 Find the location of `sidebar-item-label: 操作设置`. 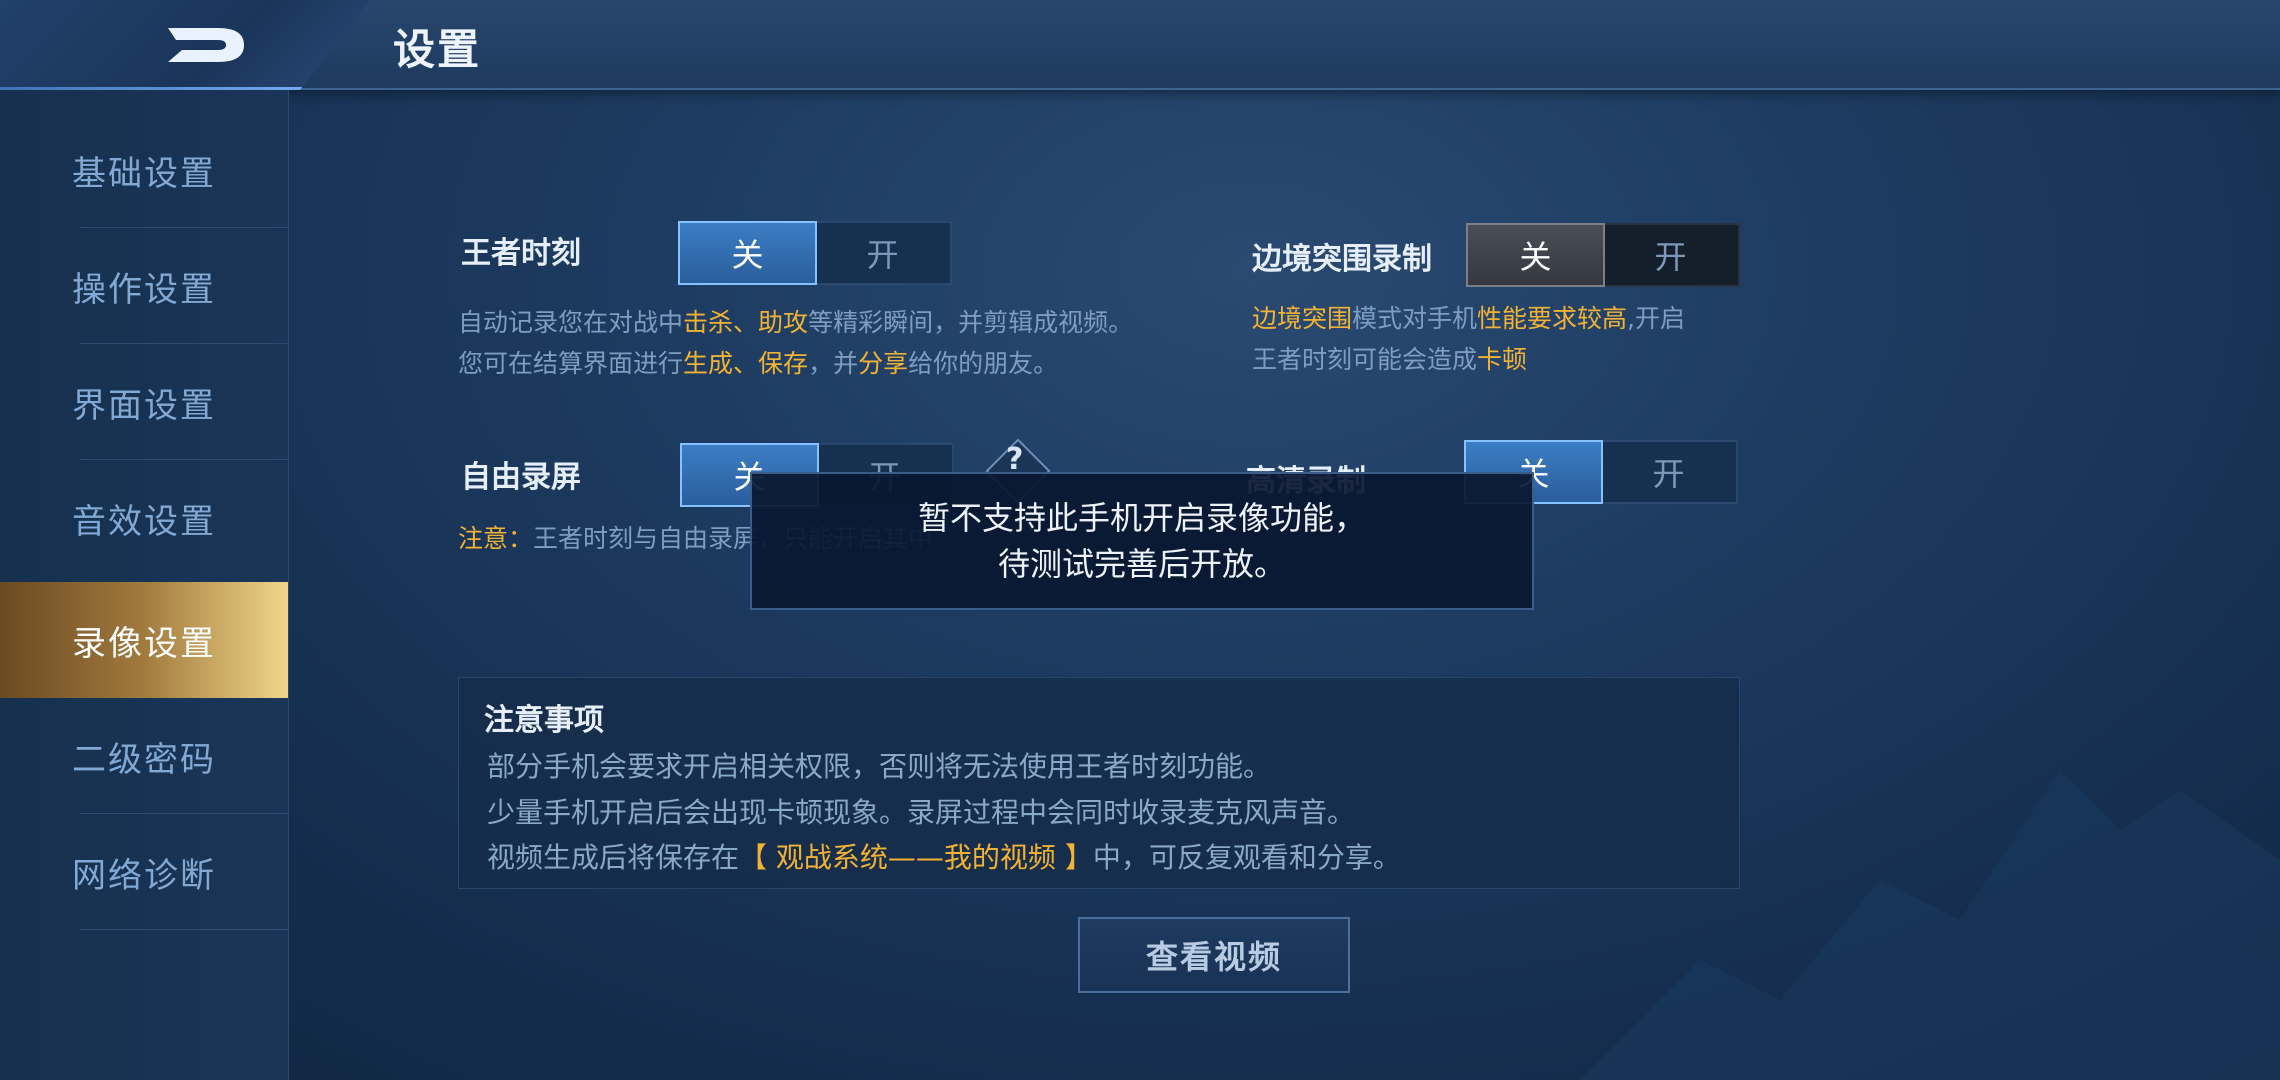

sidebar-item-label: 操作设置 is located at coordinates (144, 289).